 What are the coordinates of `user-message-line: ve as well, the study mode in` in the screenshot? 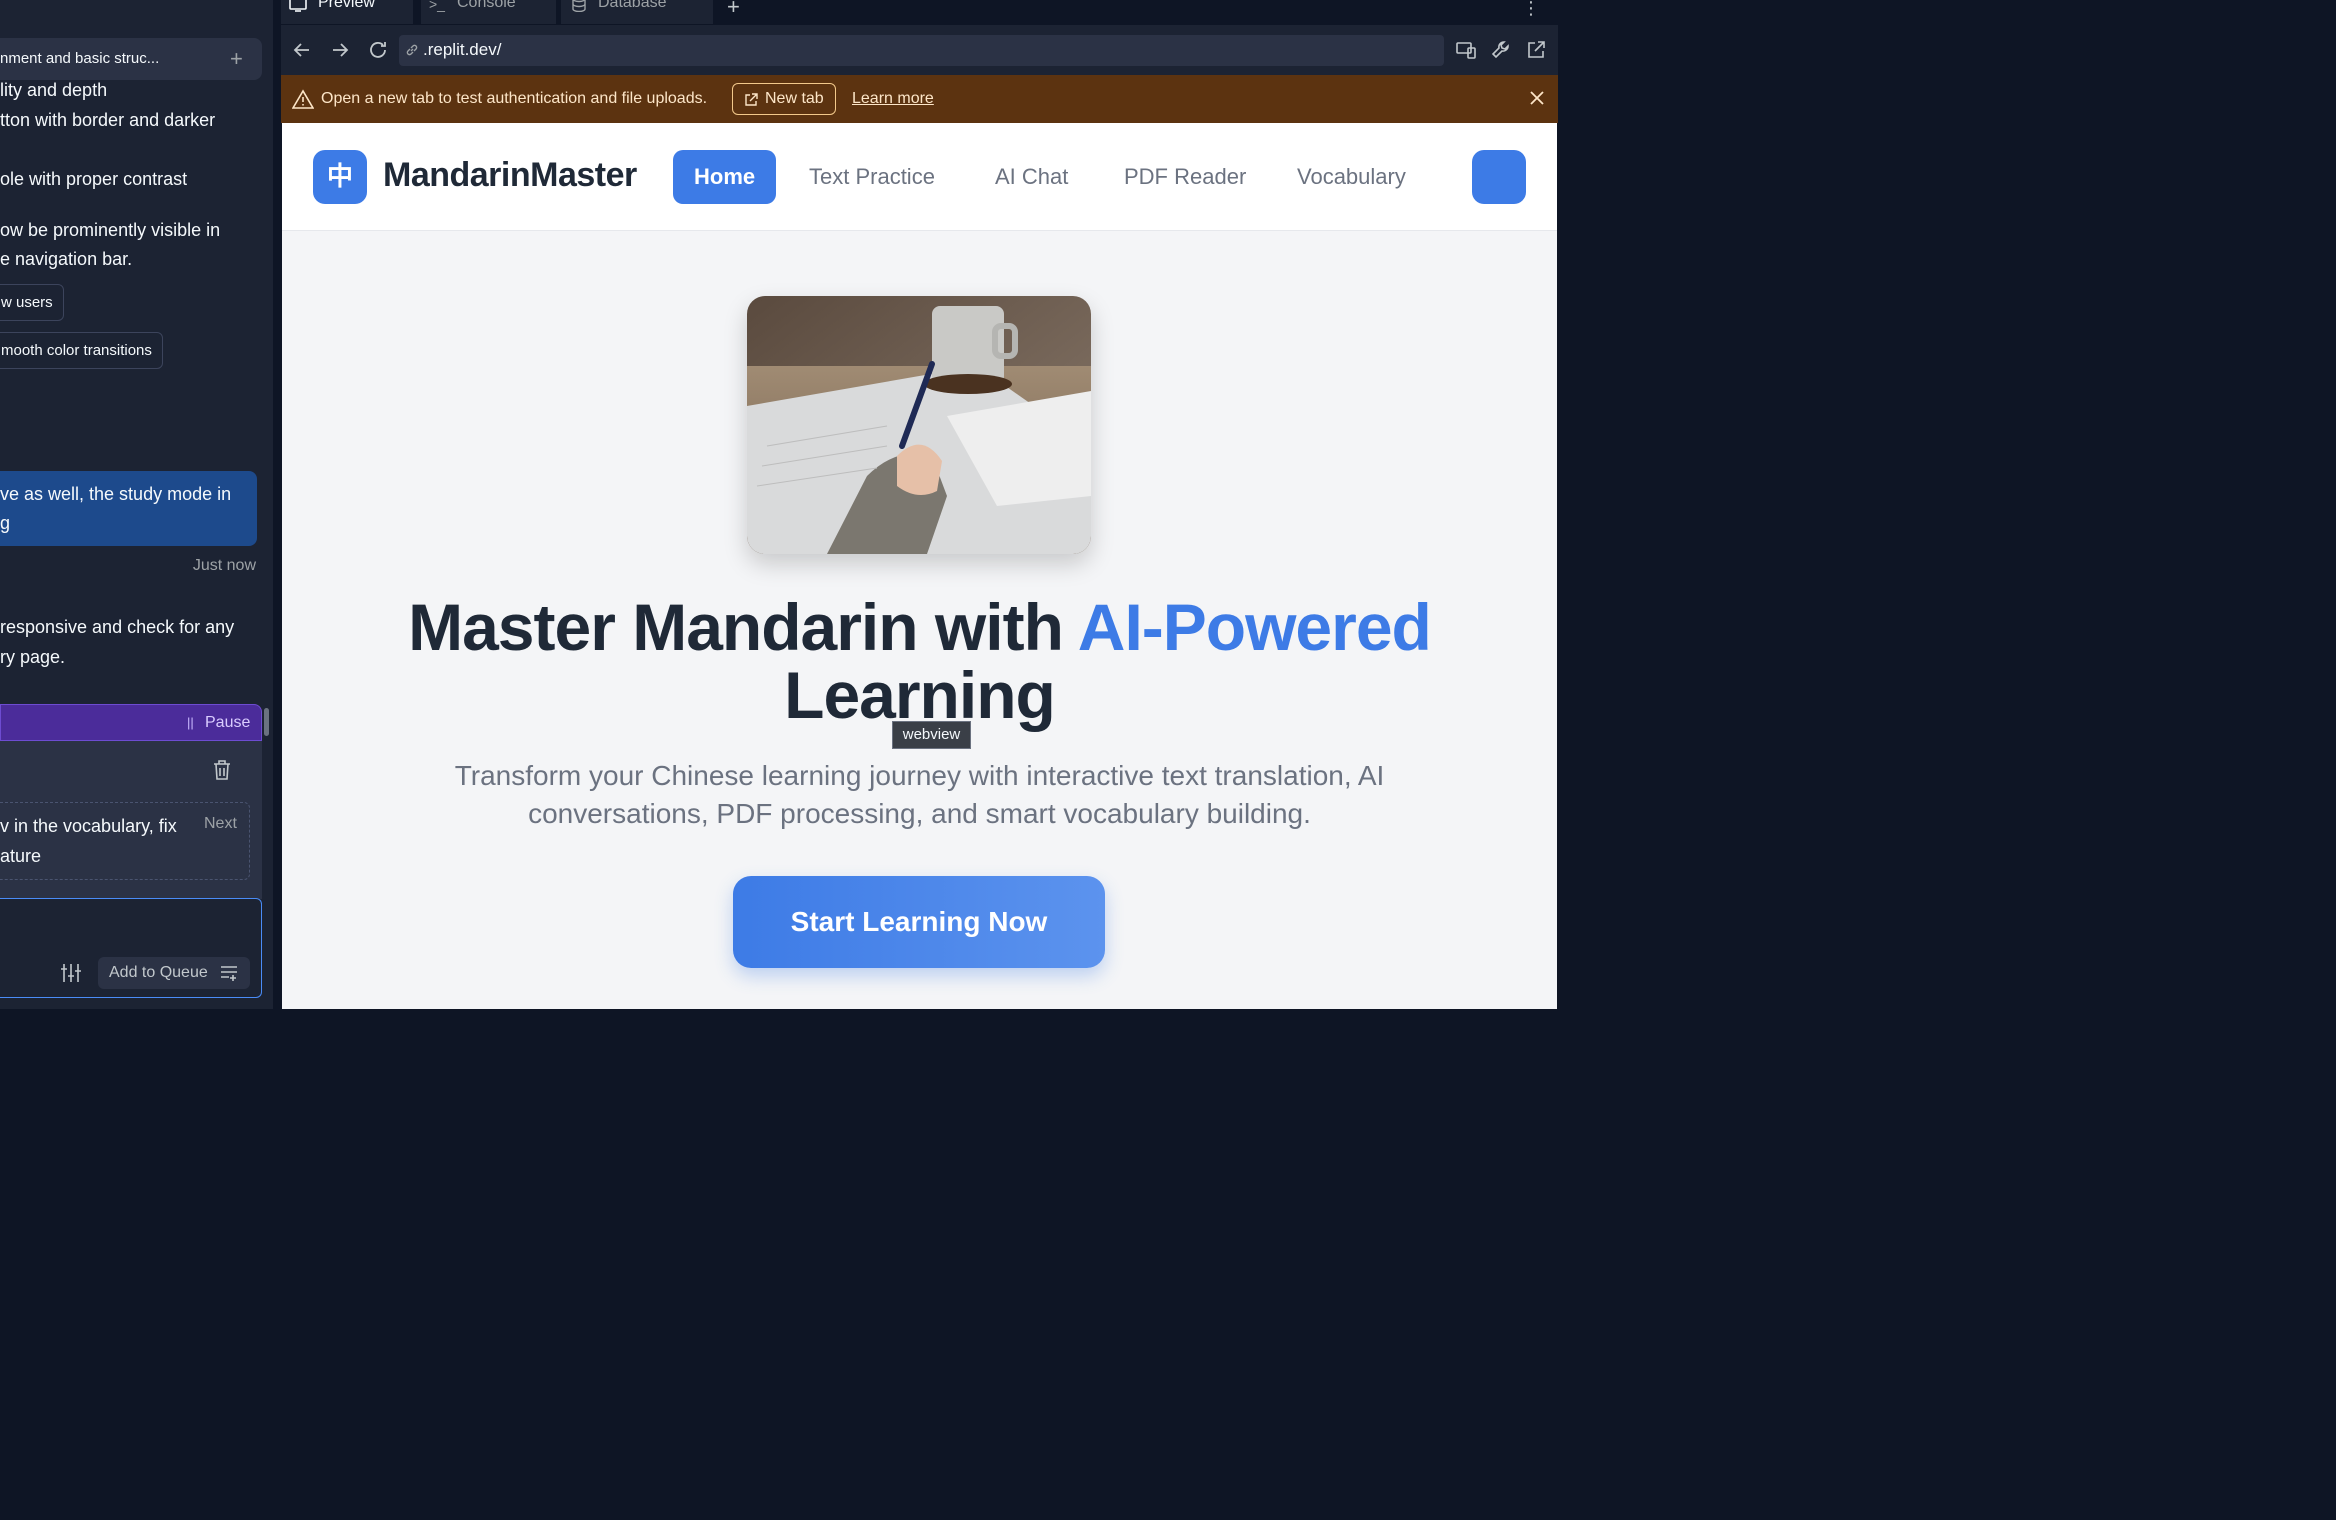 It's located at (116, 494).